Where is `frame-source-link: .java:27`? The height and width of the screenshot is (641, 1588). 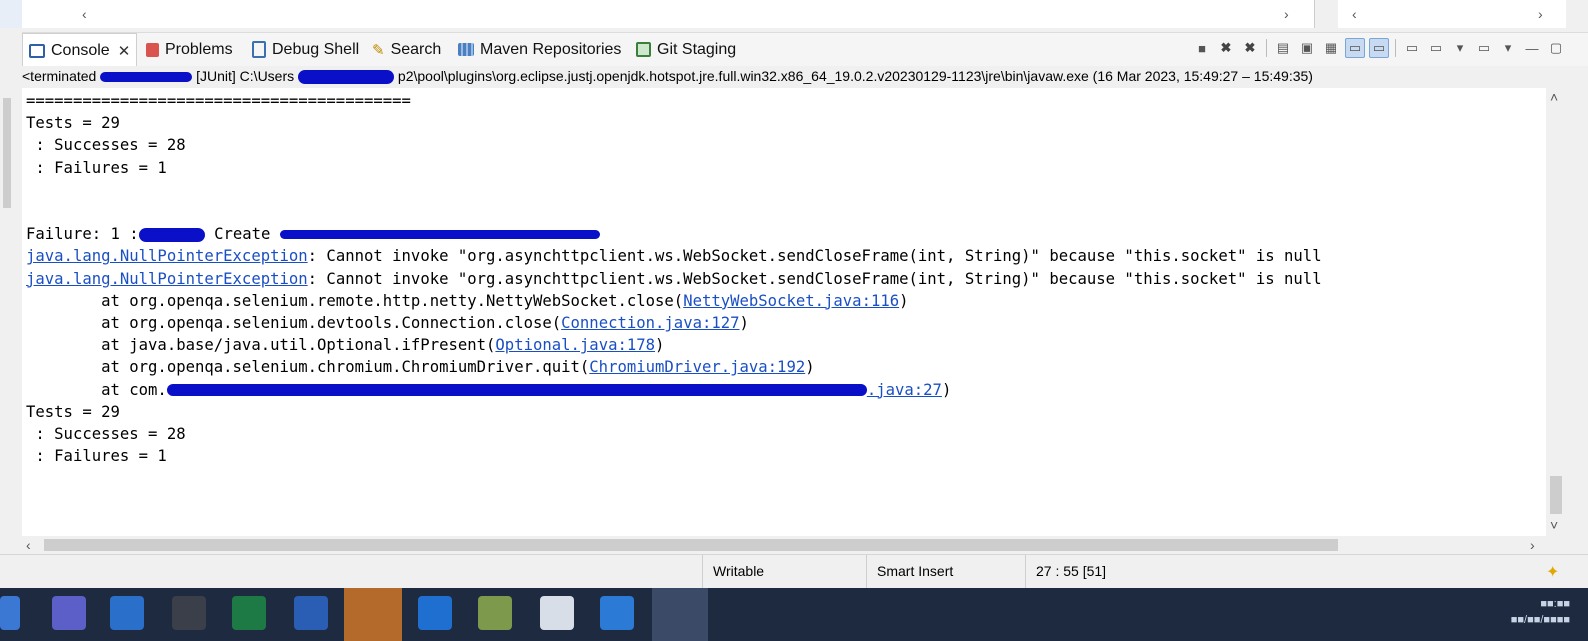
frame-source-link: .java:27 is located at coordinates (904, 390).